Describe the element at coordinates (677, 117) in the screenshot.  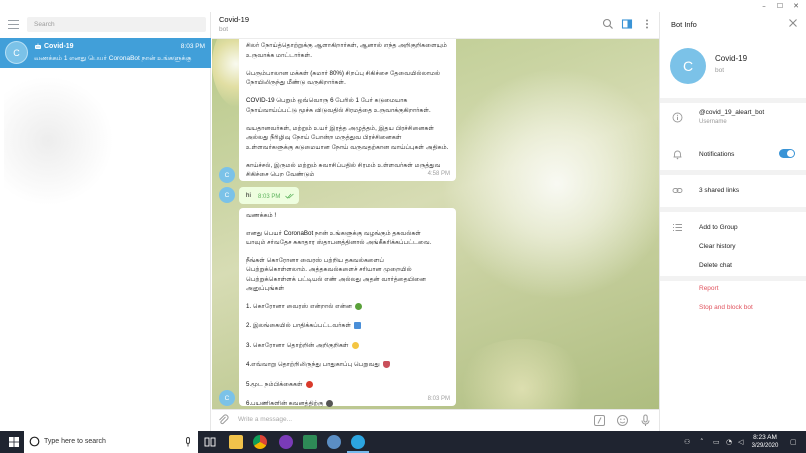
I see `info-icon` at that location.